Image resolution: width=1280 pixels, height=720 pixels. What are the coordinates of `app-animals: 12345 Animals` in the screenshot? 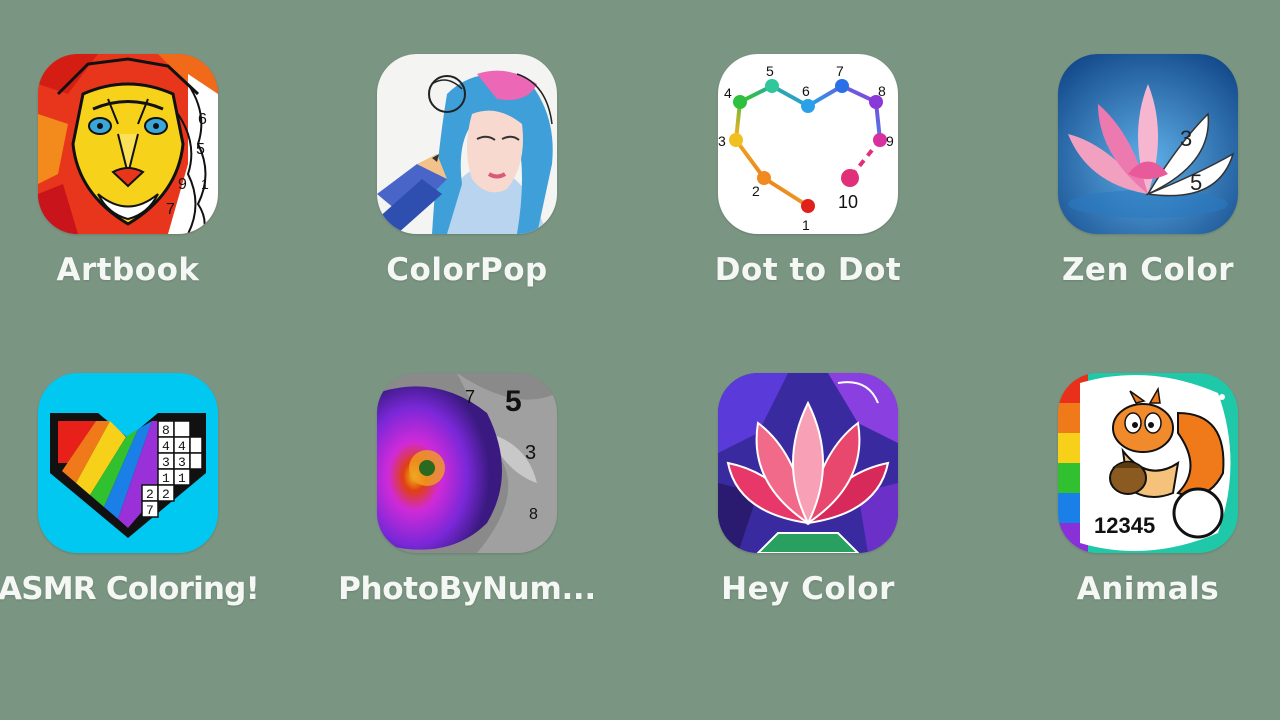 It's located at (1148, 490).